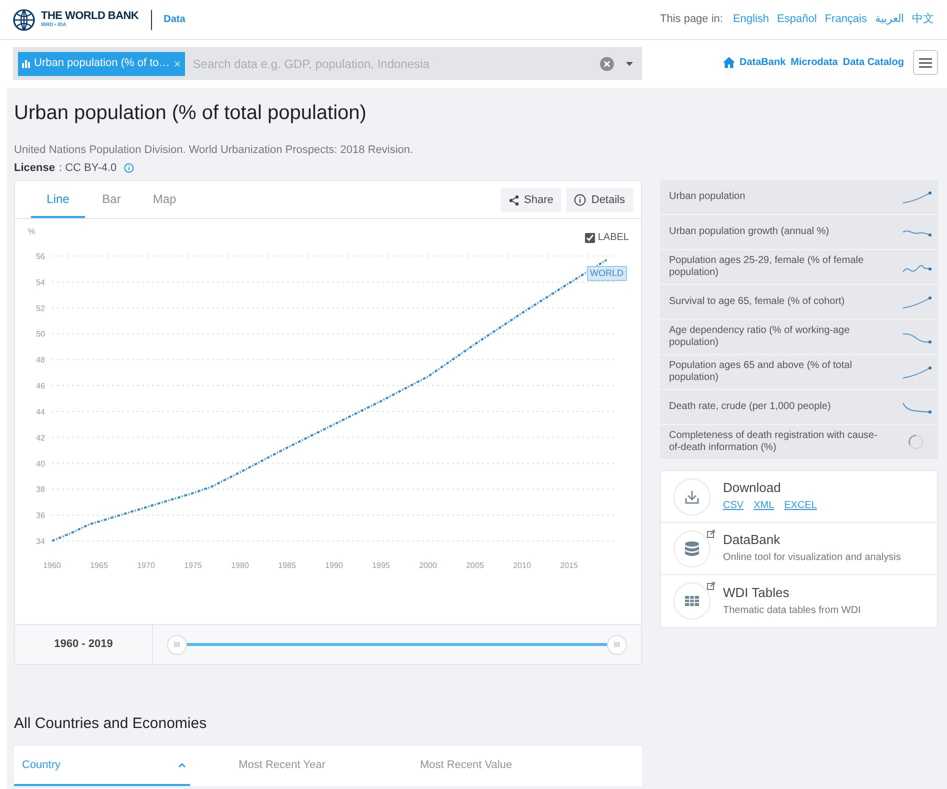 This screenshot has width=947, height=789. Describe the element at coordinates (475, 565) in the screenshot. I see `x-tick-label: 2005` at that location.